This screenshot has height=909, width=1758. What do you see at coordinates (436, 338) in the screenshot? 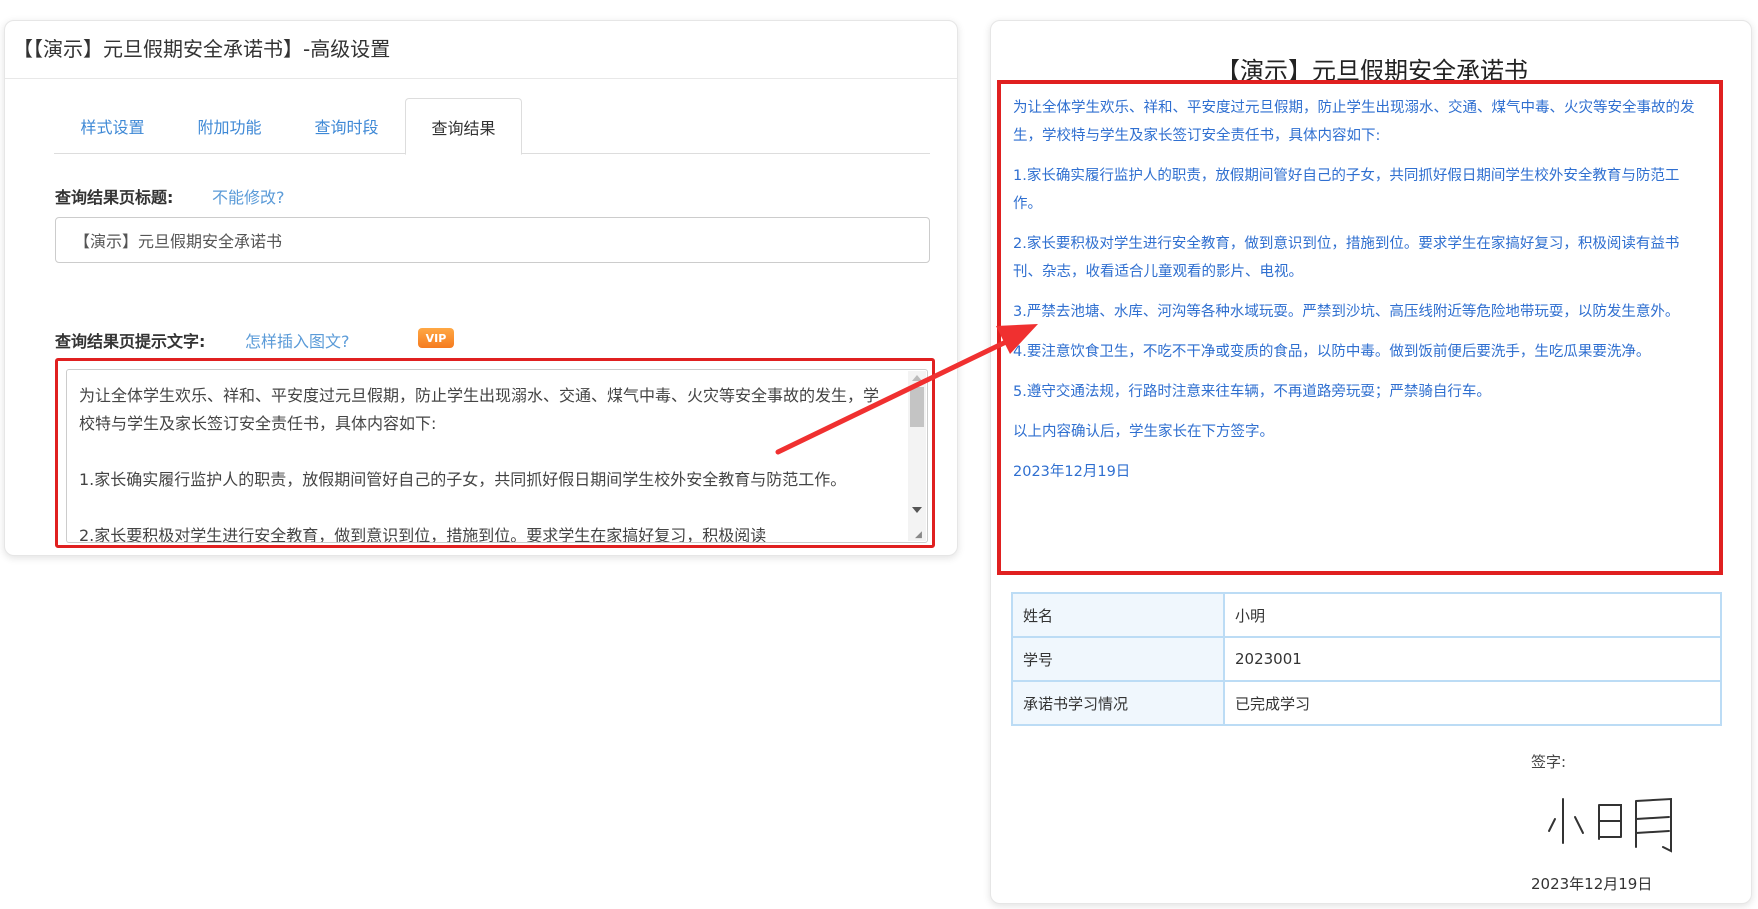
I see `vip-badge: VIP` at bounding box center [436, 338].